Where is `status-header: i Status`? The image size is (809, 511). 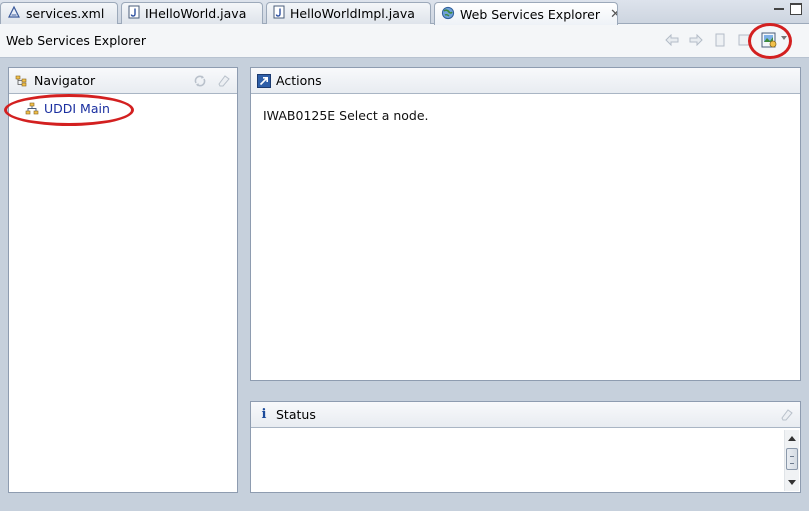
status-header: i Status is located at coordinates (525, 415).